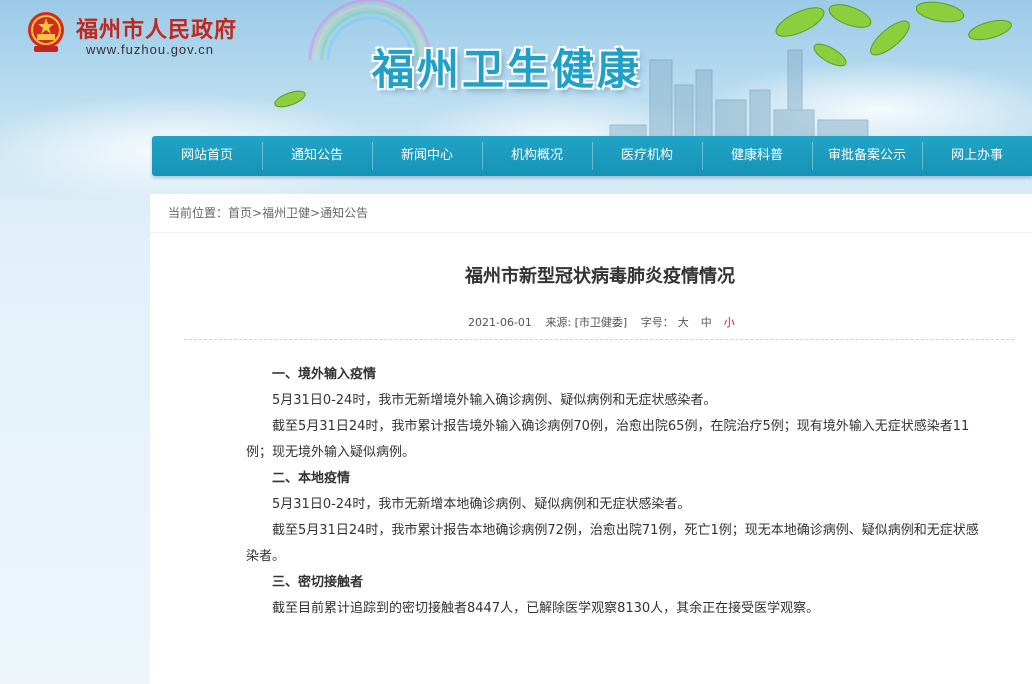 The height and width of the screenshot is (684, 1032). What do you see at coordinates (286, 213) in the screenshot?
I see `breadcrumb-link-fuzhou-health: 福州卫健` at bounding box center [286, 213].